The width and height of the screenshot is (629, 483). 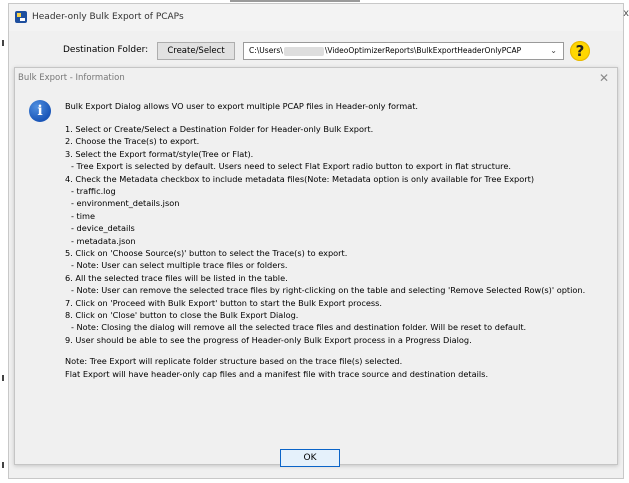 What do you see at coordinates (132, 141) in the screenshot?
I see `instruction-line: 2. Choose the Trace(s) to export.` at bounding box center [132, 141].